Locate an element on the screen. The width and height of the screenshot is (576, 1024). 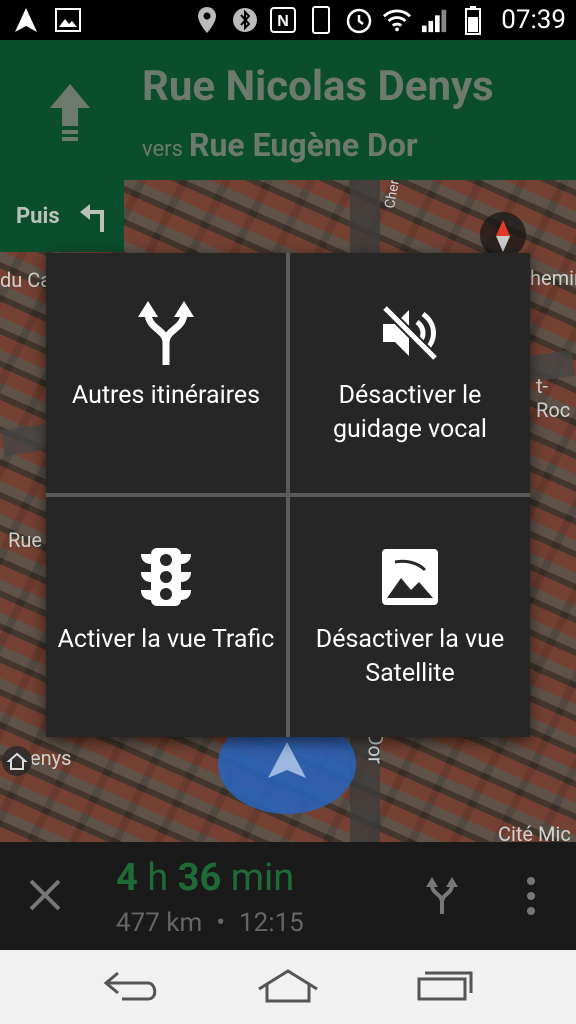
system-navigation-bar is located at coordinates (288, 987).